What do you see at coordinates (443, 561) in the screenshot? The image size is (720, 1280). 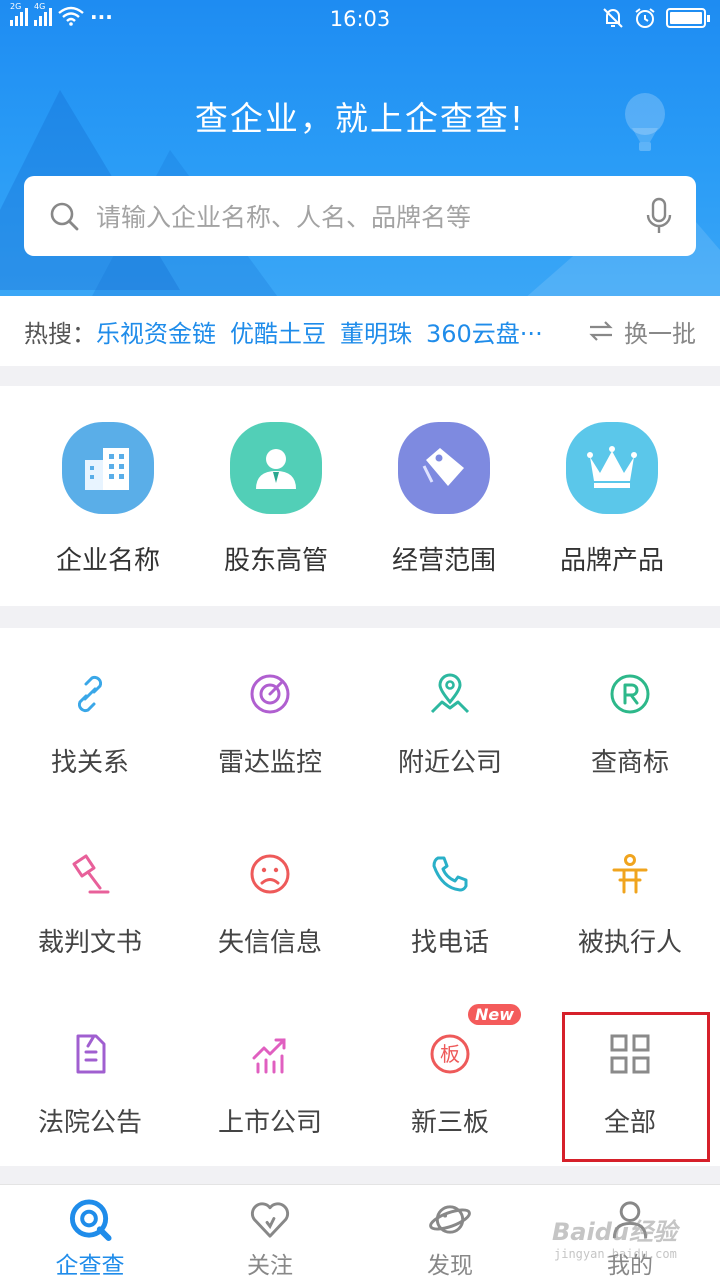 I see `category-label: 经营范围` at bounding box center [443, 561].